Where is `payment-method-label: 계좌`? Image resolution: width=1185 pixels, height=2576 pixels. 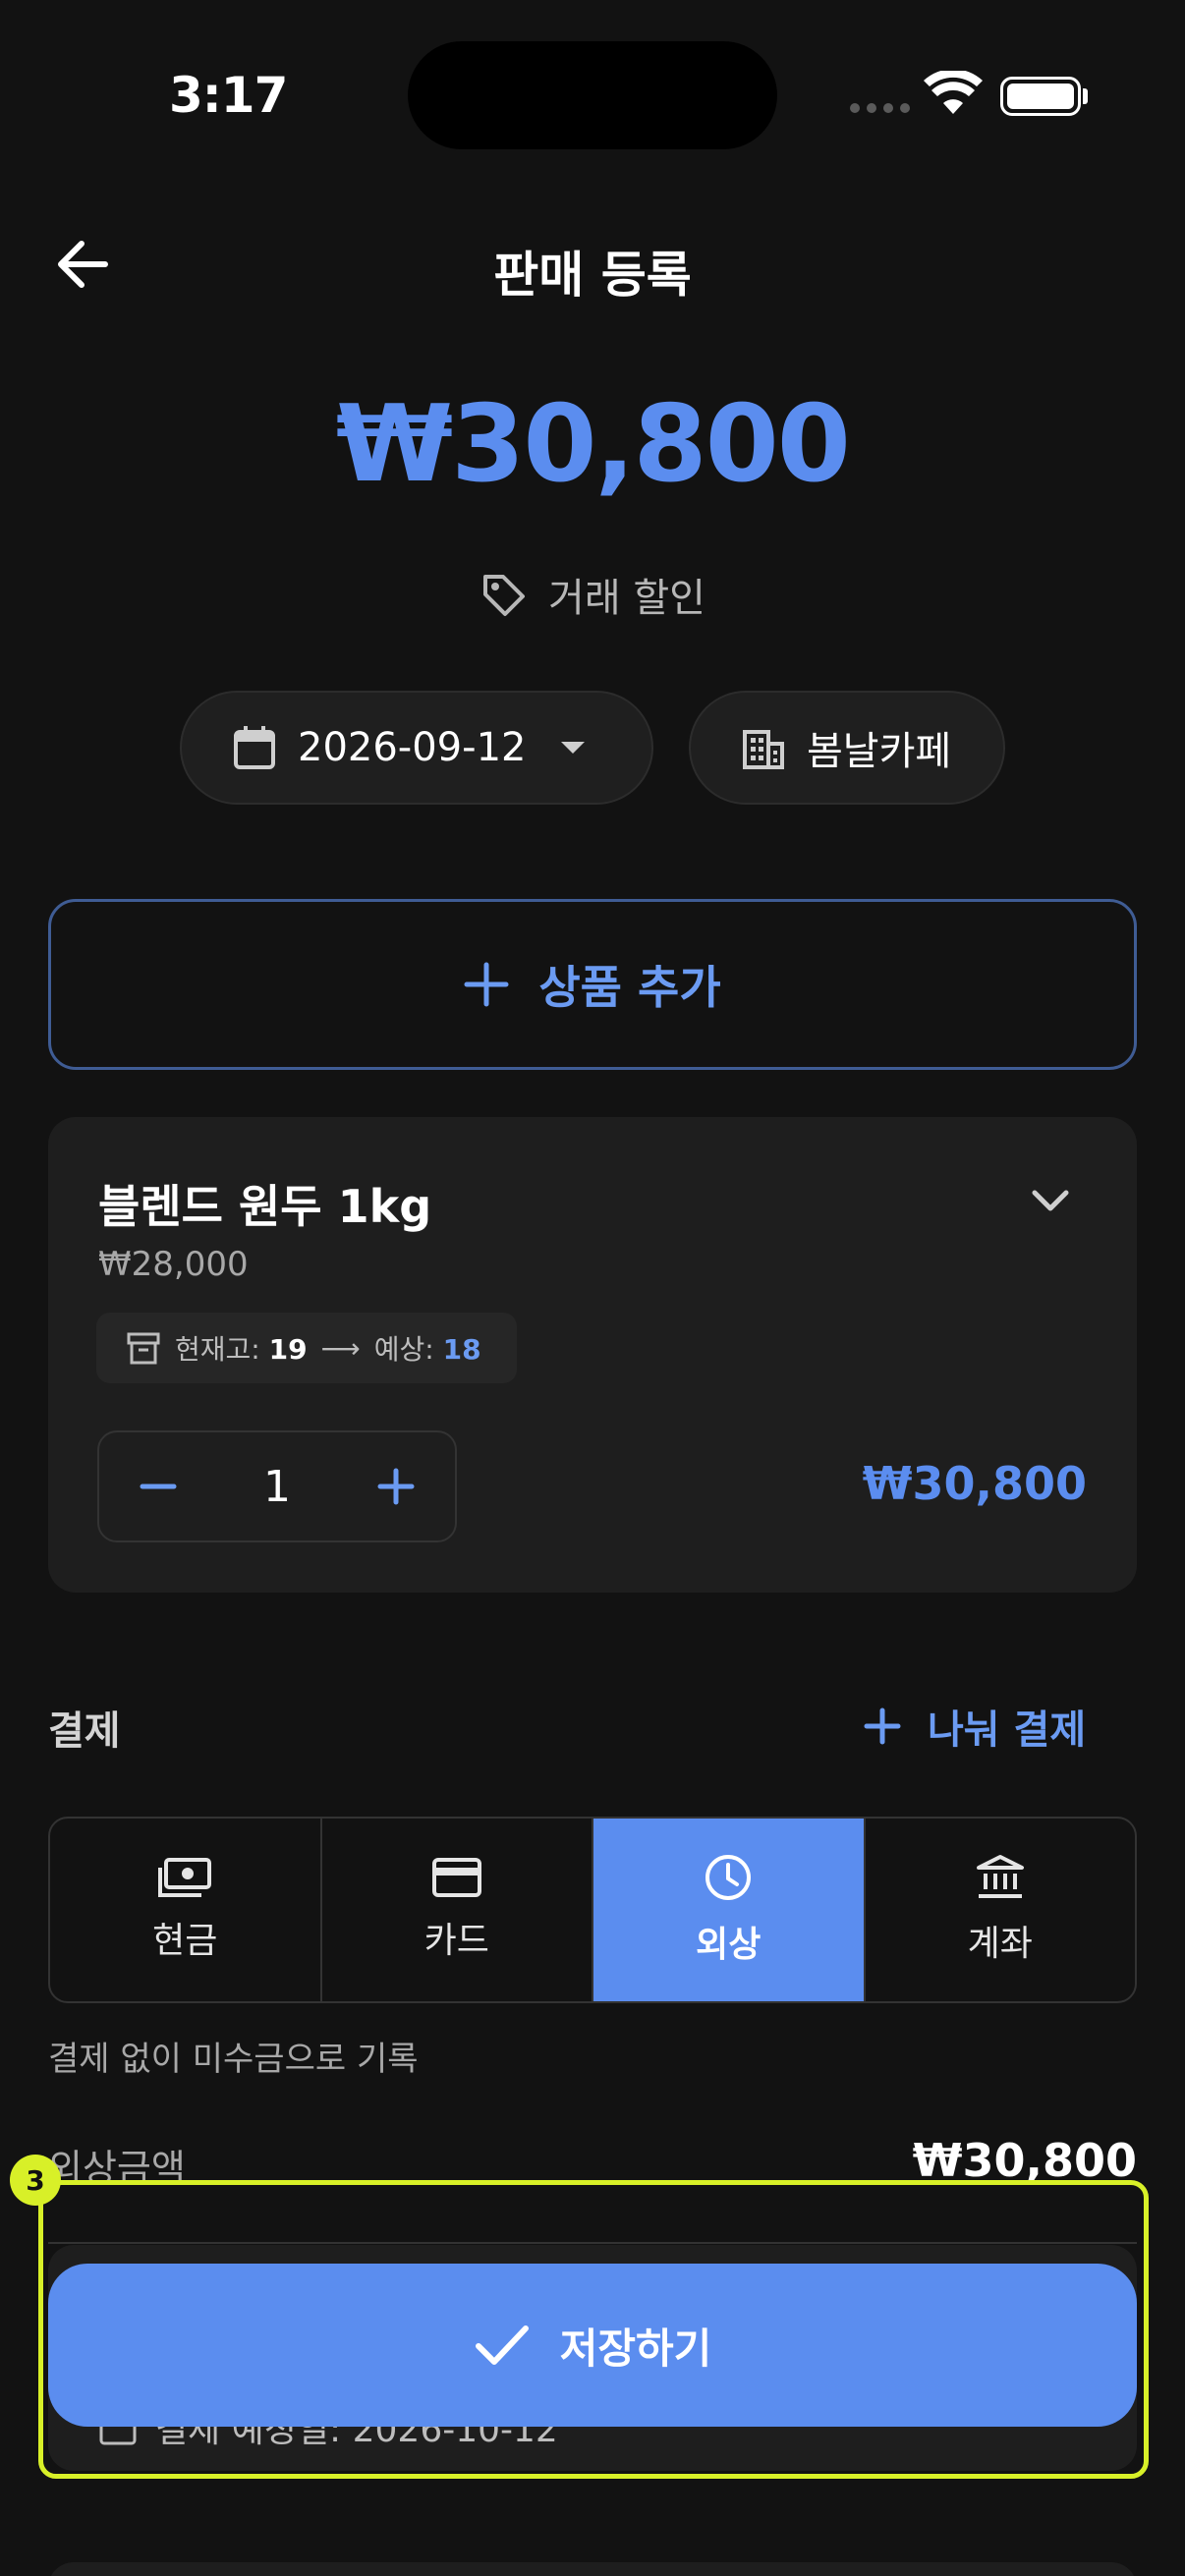 payment-method-label: 계좌 is located at coordinates (1000, 1944).